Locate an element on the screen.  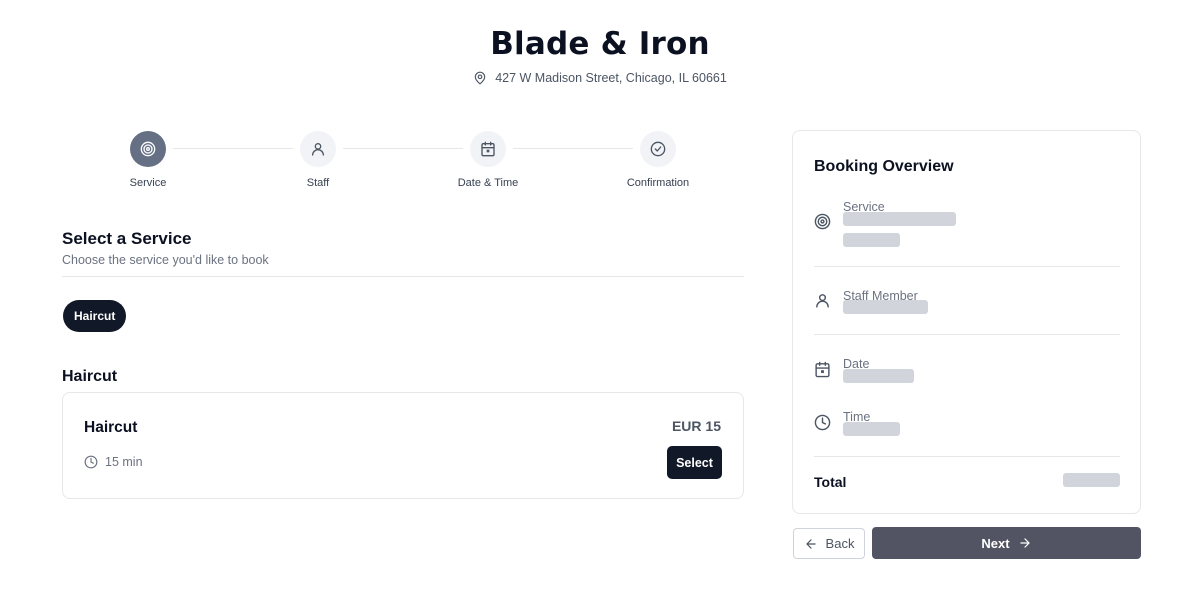
select-service-button: Select is located at coordinates (694, 462).